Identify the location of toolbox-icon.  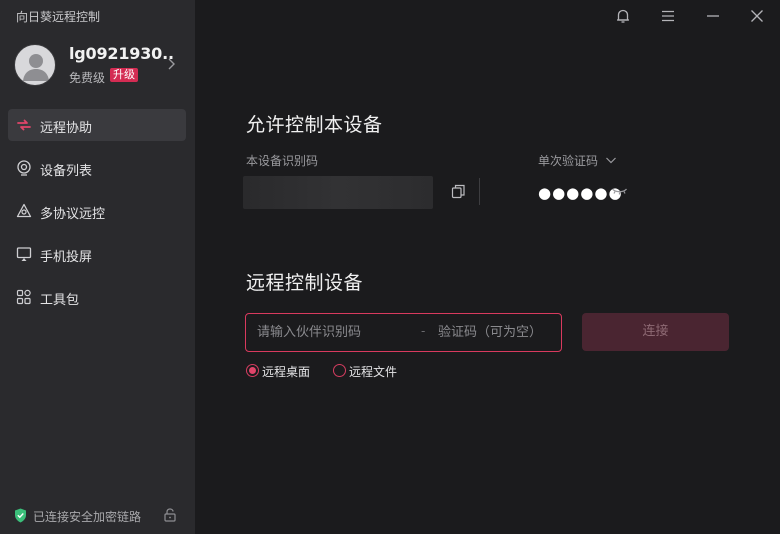
(23, 297).